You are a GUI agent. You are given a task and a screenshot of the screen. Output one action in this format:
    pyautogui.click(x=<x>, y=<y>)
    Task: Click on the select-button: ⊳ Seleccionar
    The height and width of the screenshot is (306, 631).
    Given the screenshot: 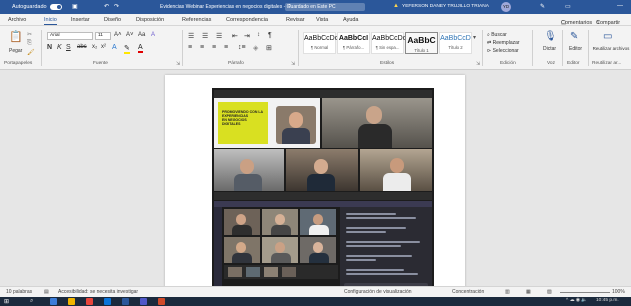 What is the action you would take?
    pyautogui.click(x=503, y=51)
    